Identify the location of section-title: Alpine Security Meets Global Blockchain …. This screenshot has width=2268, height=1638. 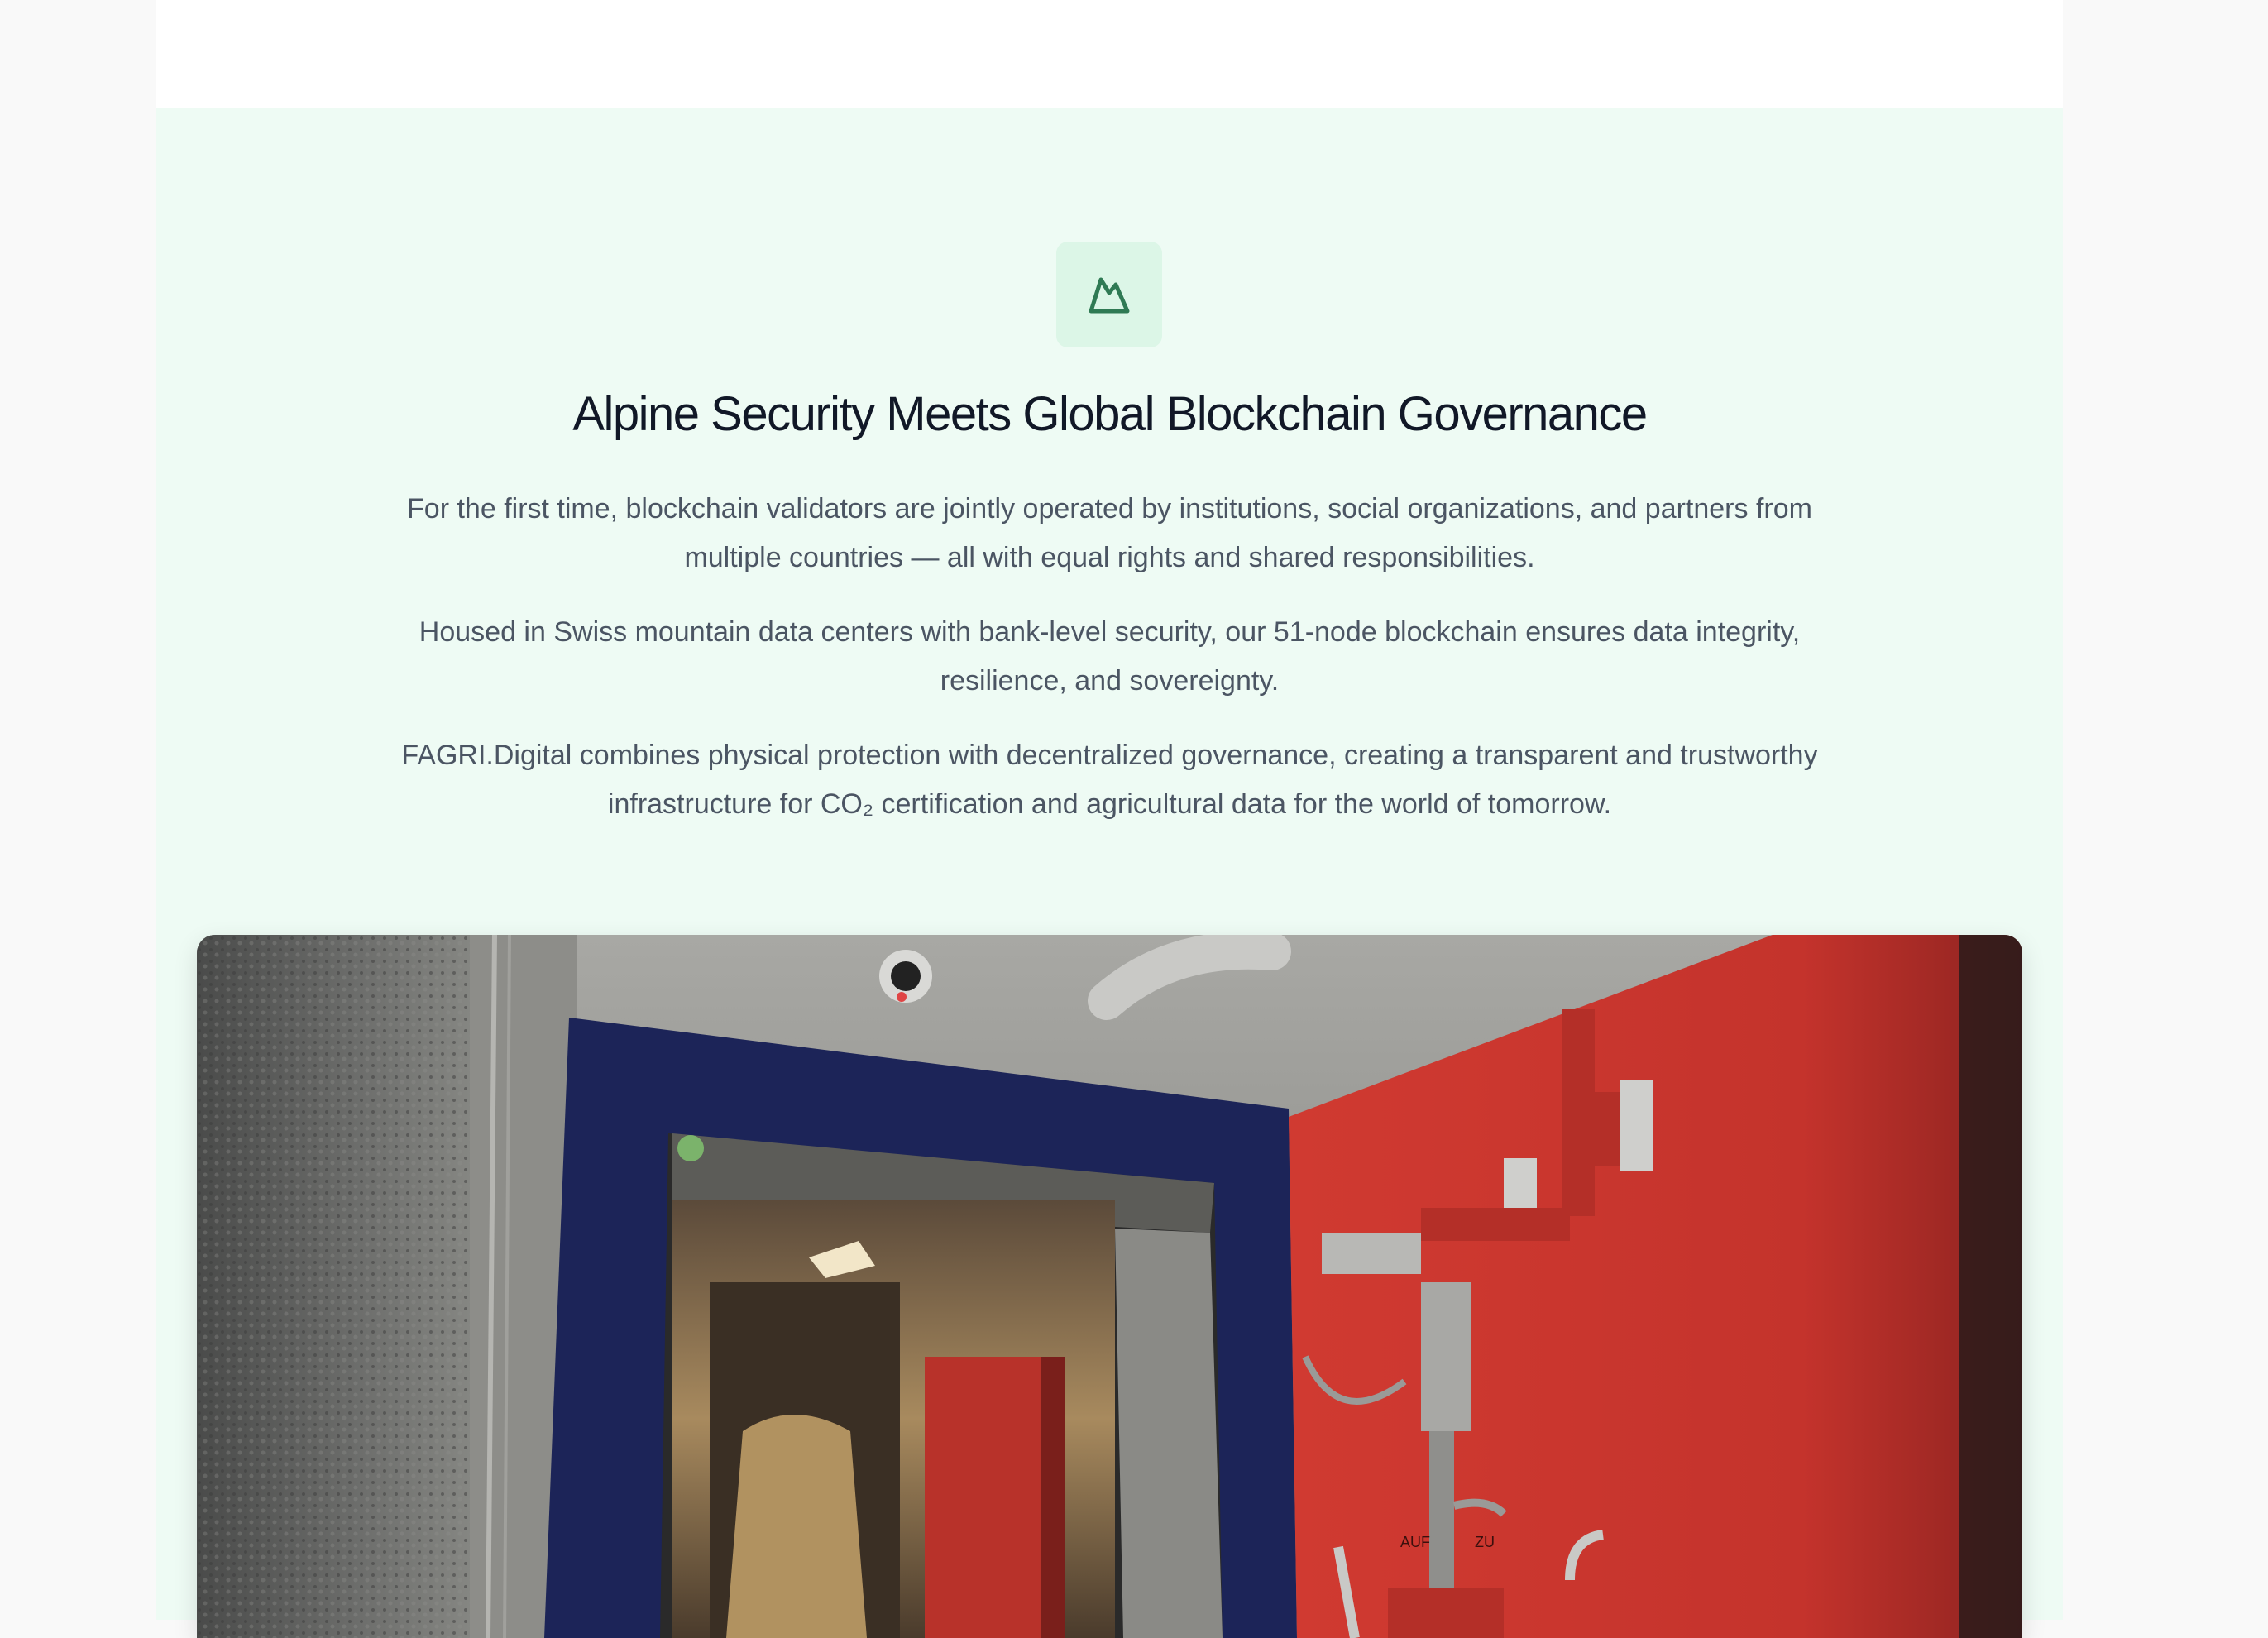
(1110, 414).